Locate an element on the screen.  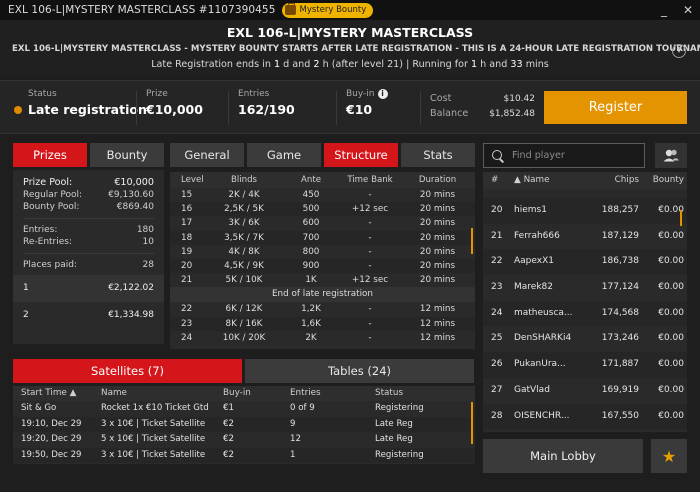
mystery-bounty-badge: Mystery Bounty is located at coordinates (327, 10).